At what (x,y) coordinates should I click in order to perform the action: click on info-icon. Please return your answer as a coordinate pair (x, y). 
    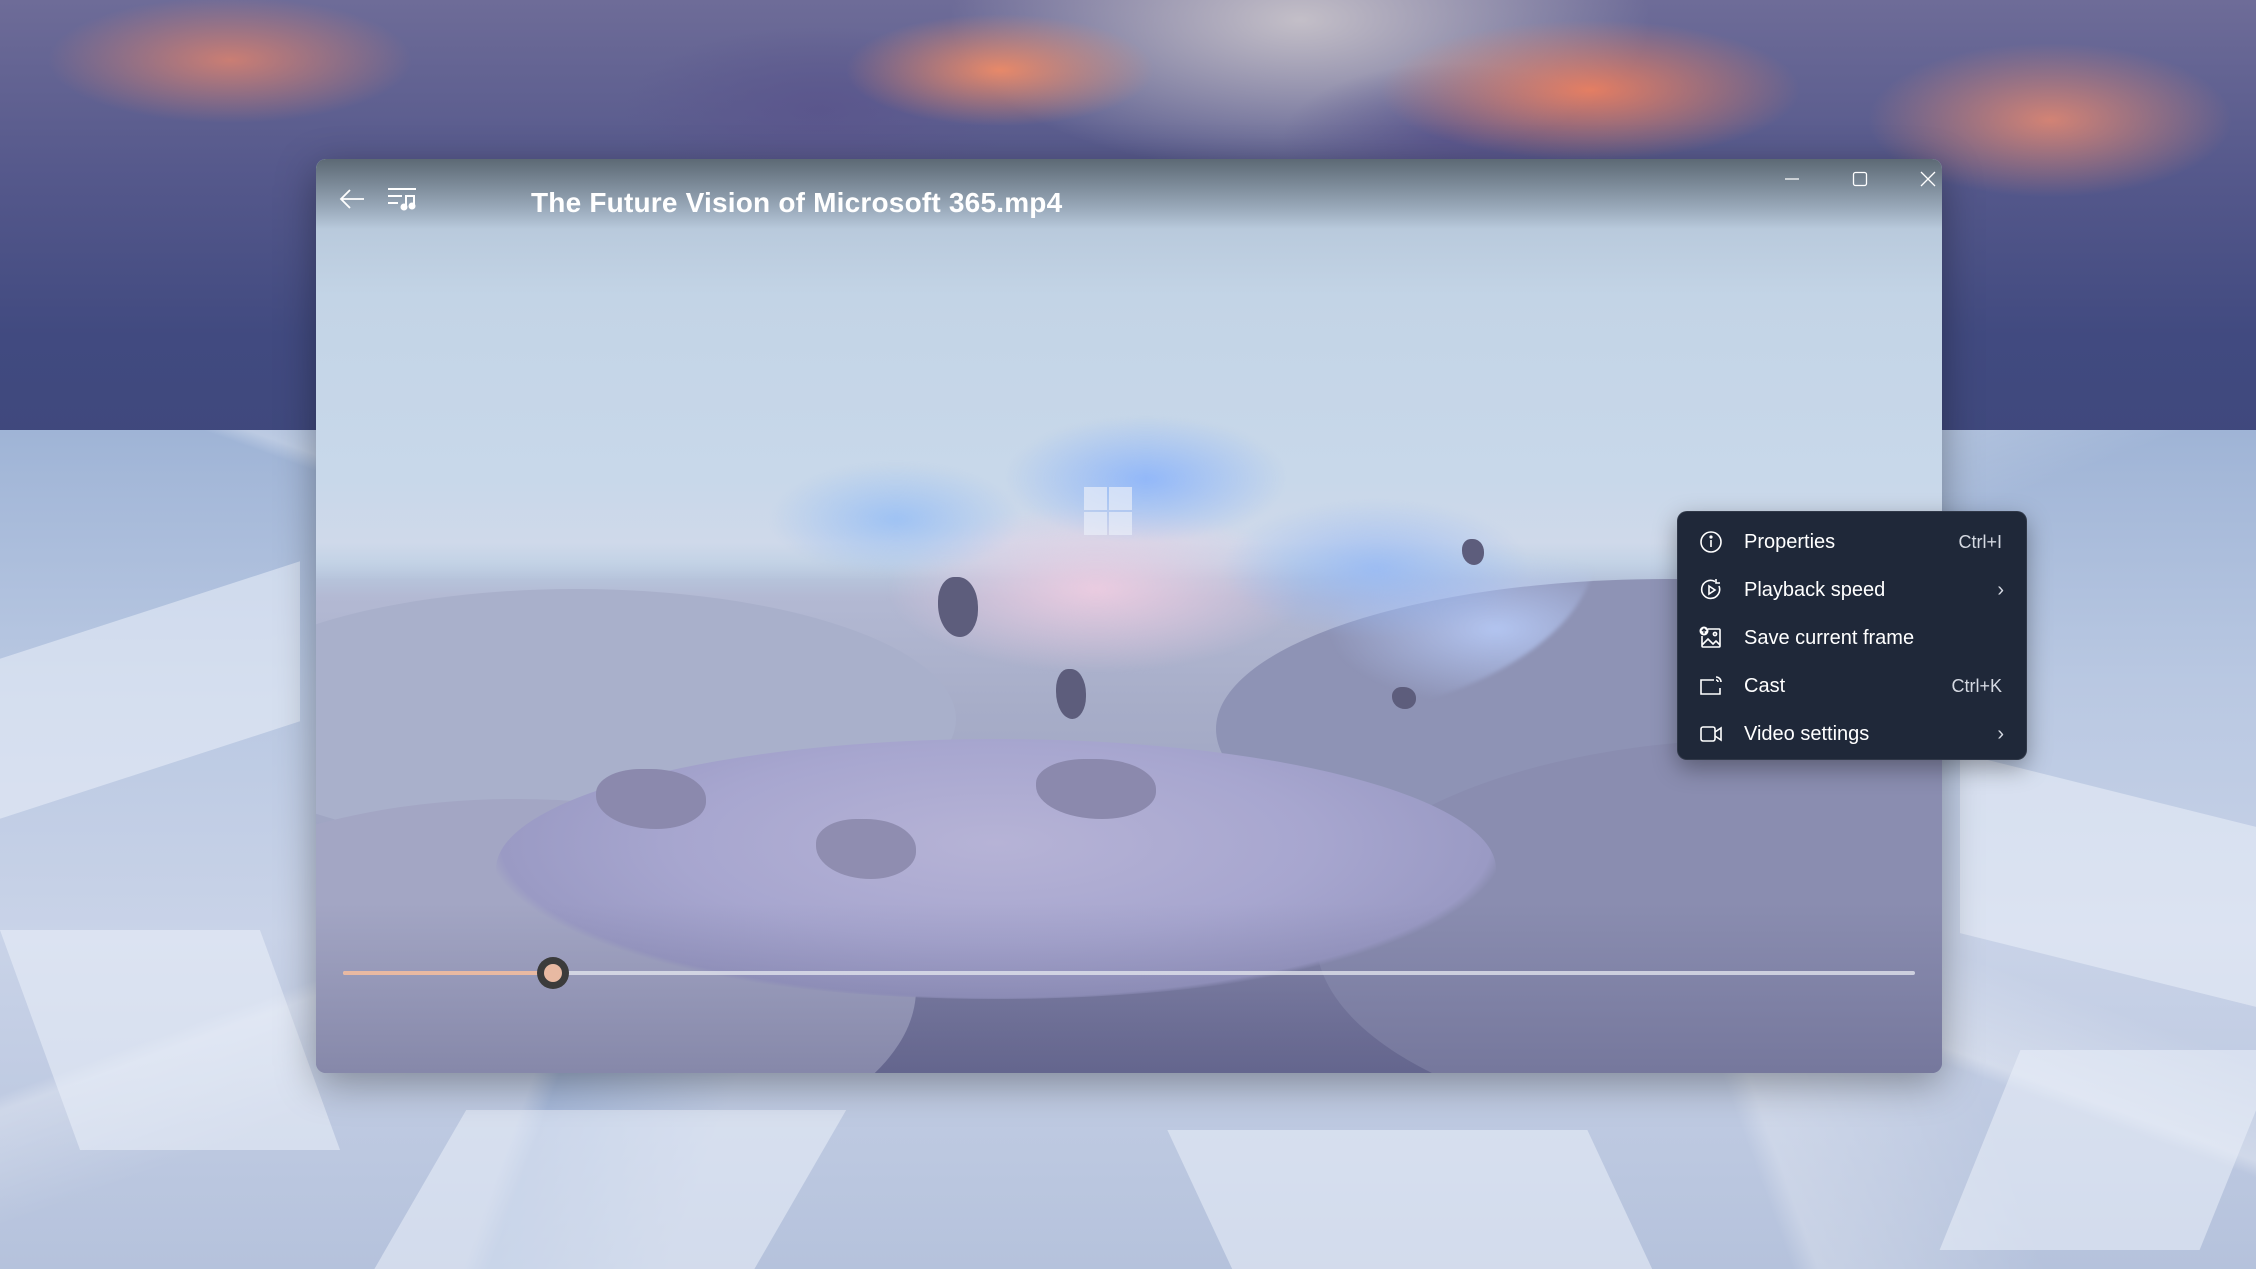
    Looking at the image, I should click on (1711, 542).